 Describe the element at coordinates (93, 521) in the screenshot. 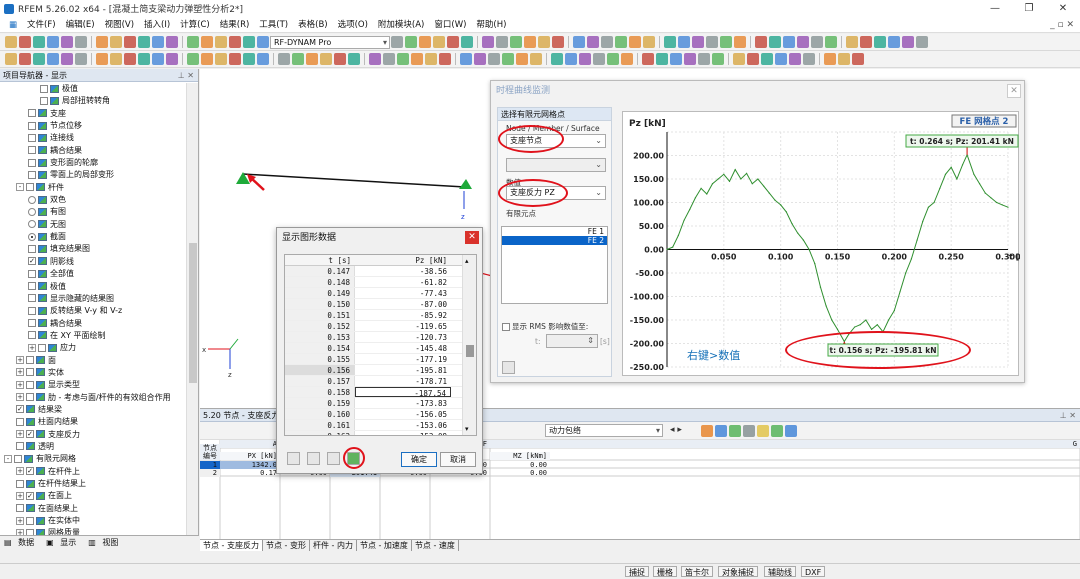

I see `tree-item: + 在实体中` at that location.